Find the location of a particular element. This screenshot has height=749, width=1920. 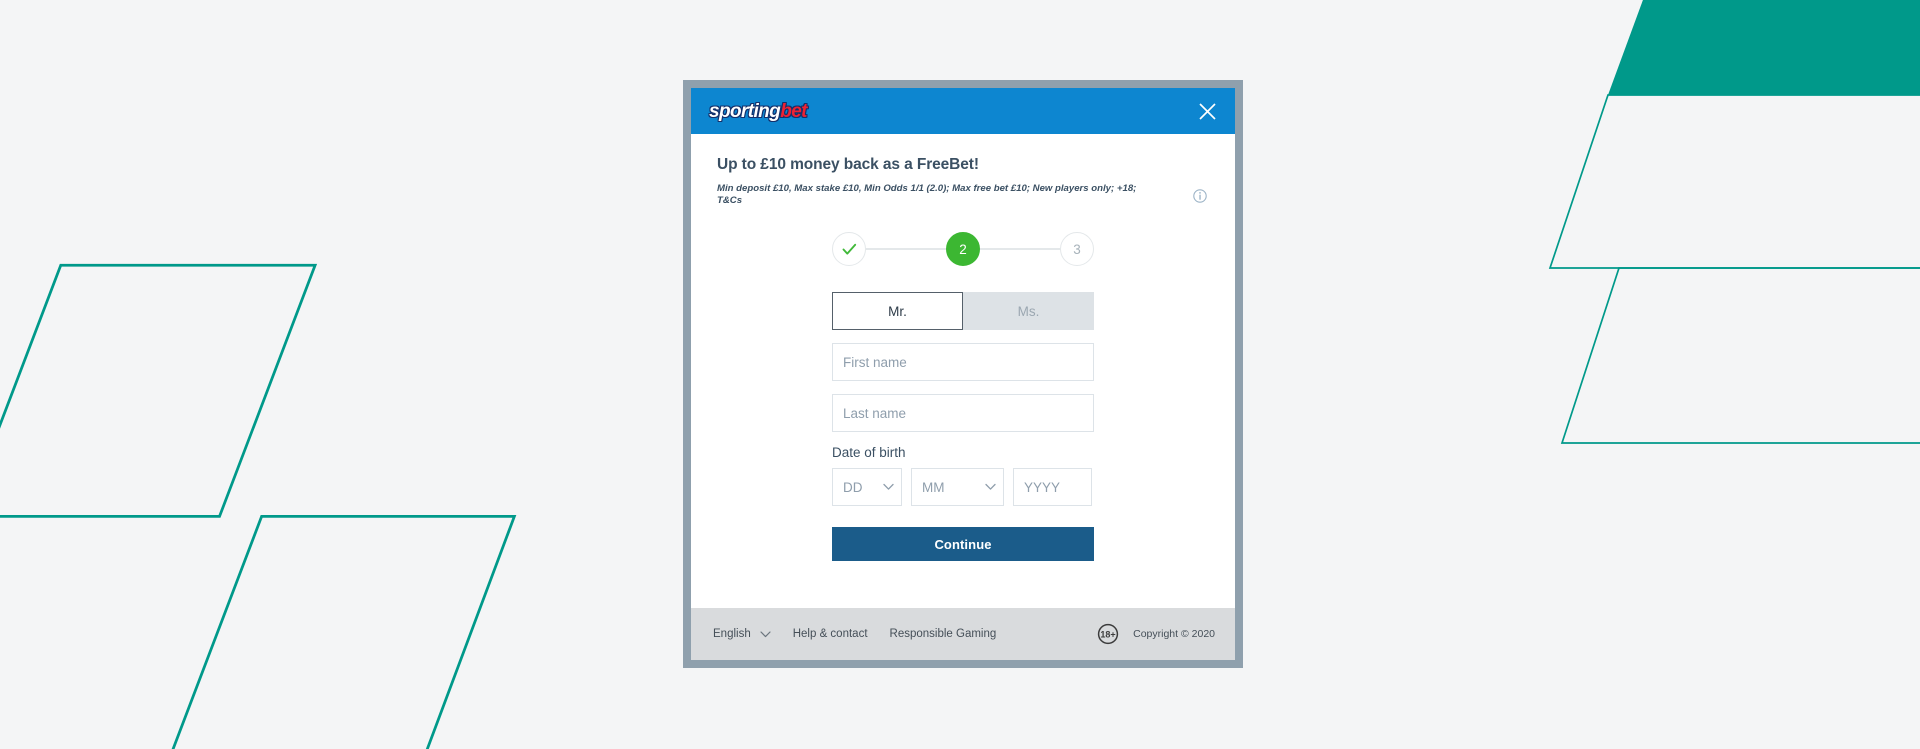

dob-day-wrapper: DD is located at coordinates (867, 487).